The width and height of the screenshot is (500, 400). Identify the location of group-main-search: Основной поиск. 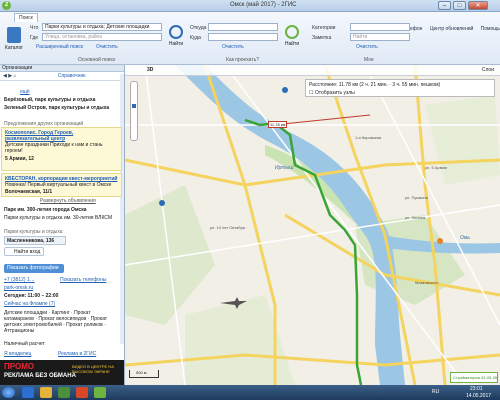
(97, 60).